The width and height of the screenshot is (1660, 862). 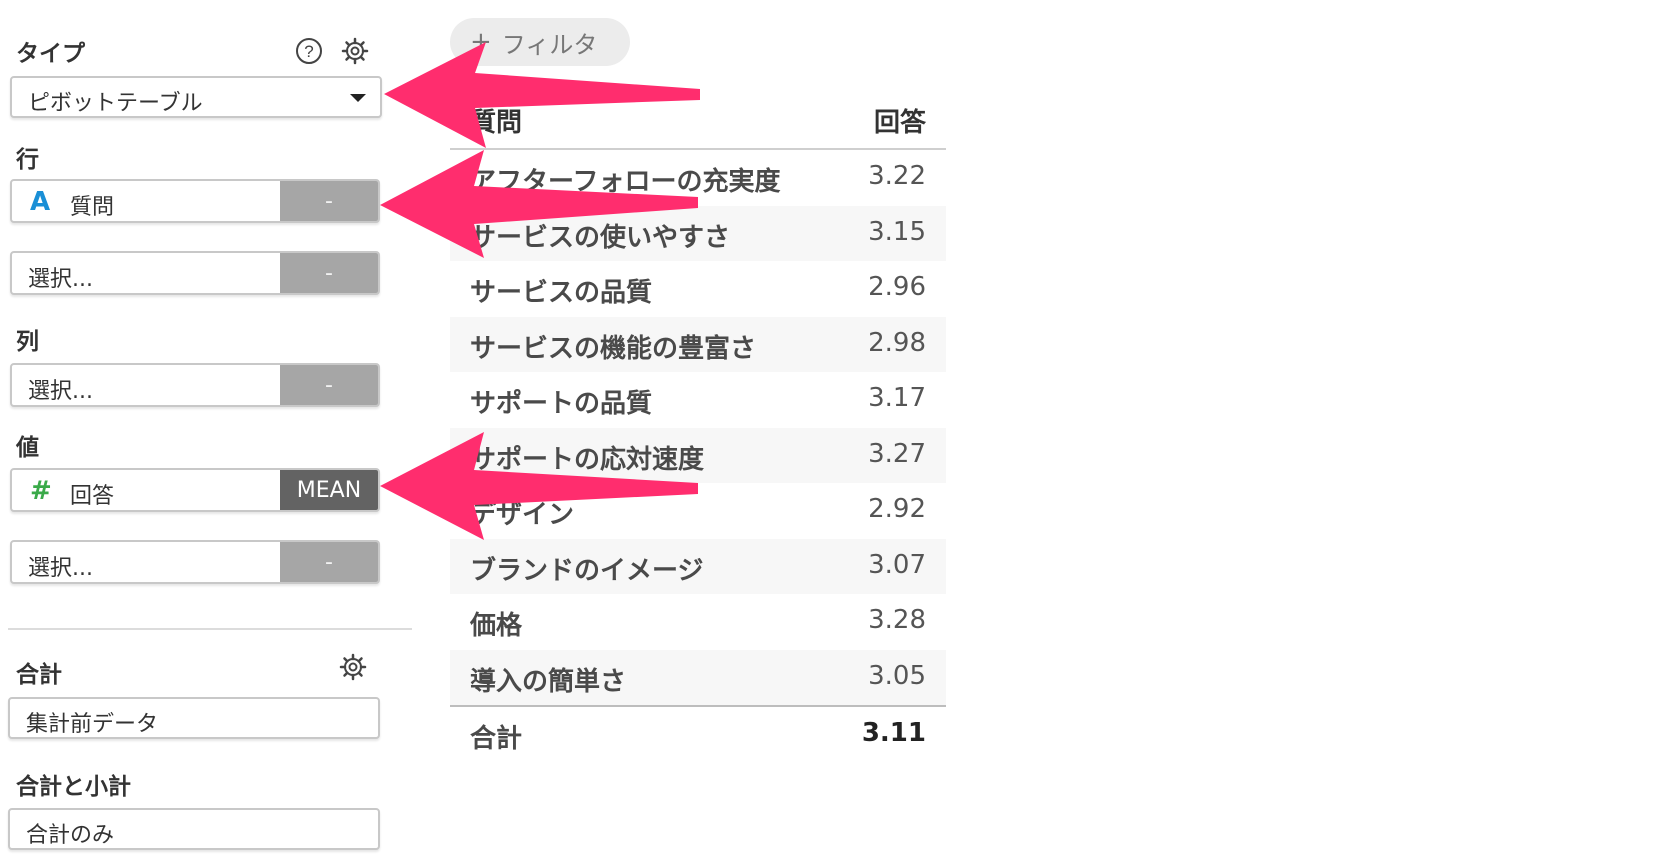 I want to click on table-row: サポートの応対速度 3.27, so click(x=698, y=455).